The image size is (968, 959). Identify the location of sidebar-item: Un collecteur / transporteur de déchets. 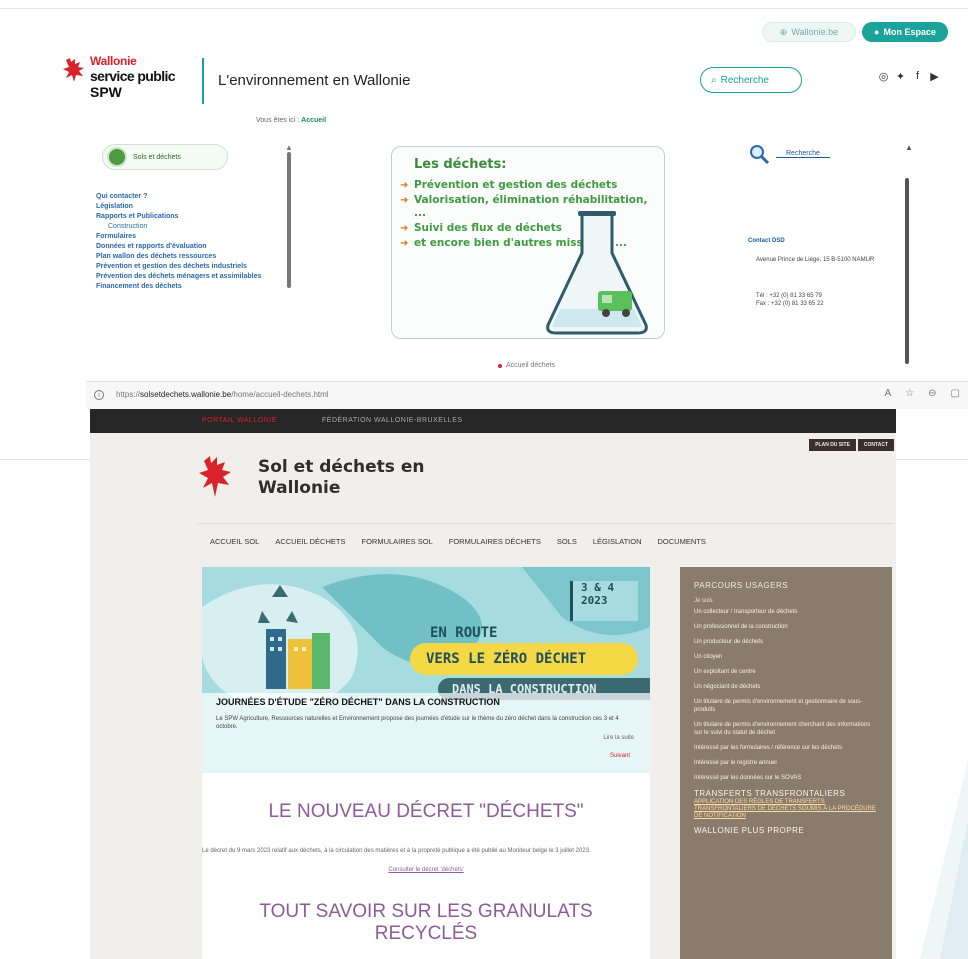
(786, 612).